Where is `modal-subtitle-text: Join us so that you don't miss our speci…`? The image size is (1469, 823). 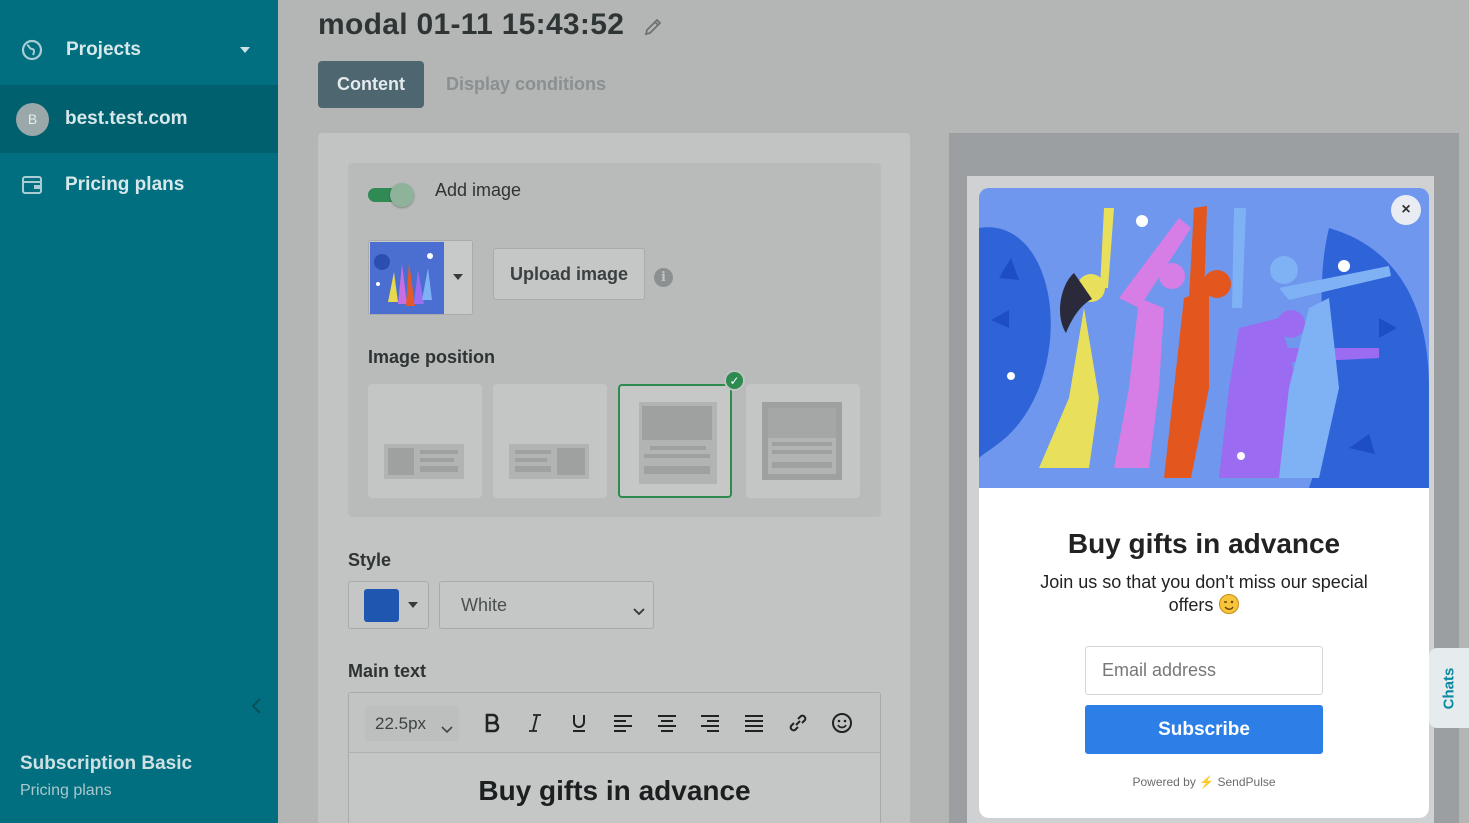
modal-subtitle-text: Join us so that you don't miss our speci… is located at coordinates (1204, 593).